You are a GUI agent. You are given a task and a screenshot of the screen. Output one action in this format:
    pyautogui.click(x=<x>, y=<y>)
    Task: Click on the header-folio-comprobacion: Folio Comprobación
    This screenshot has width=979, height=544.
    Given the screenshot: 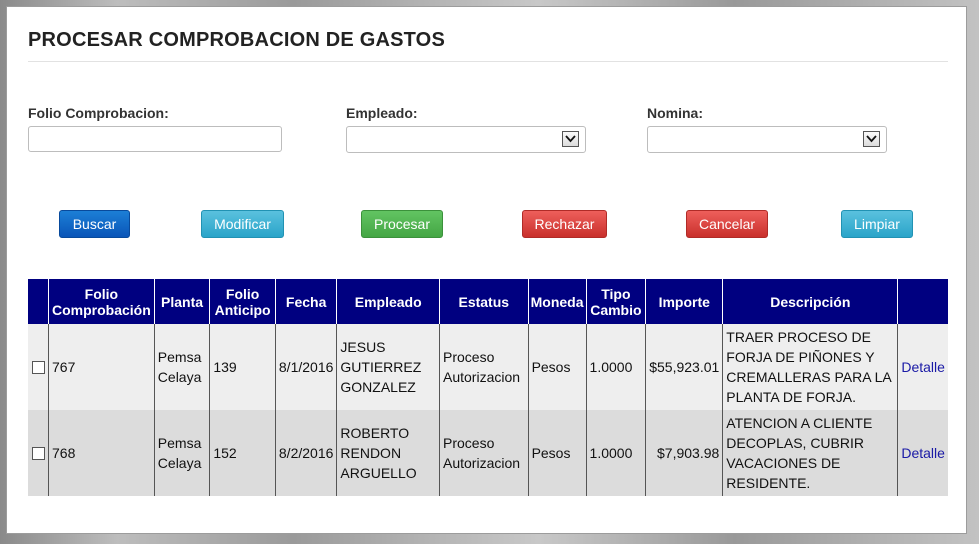 What is the action you would take?
    pyautogui.click(x=101, y=301)
    